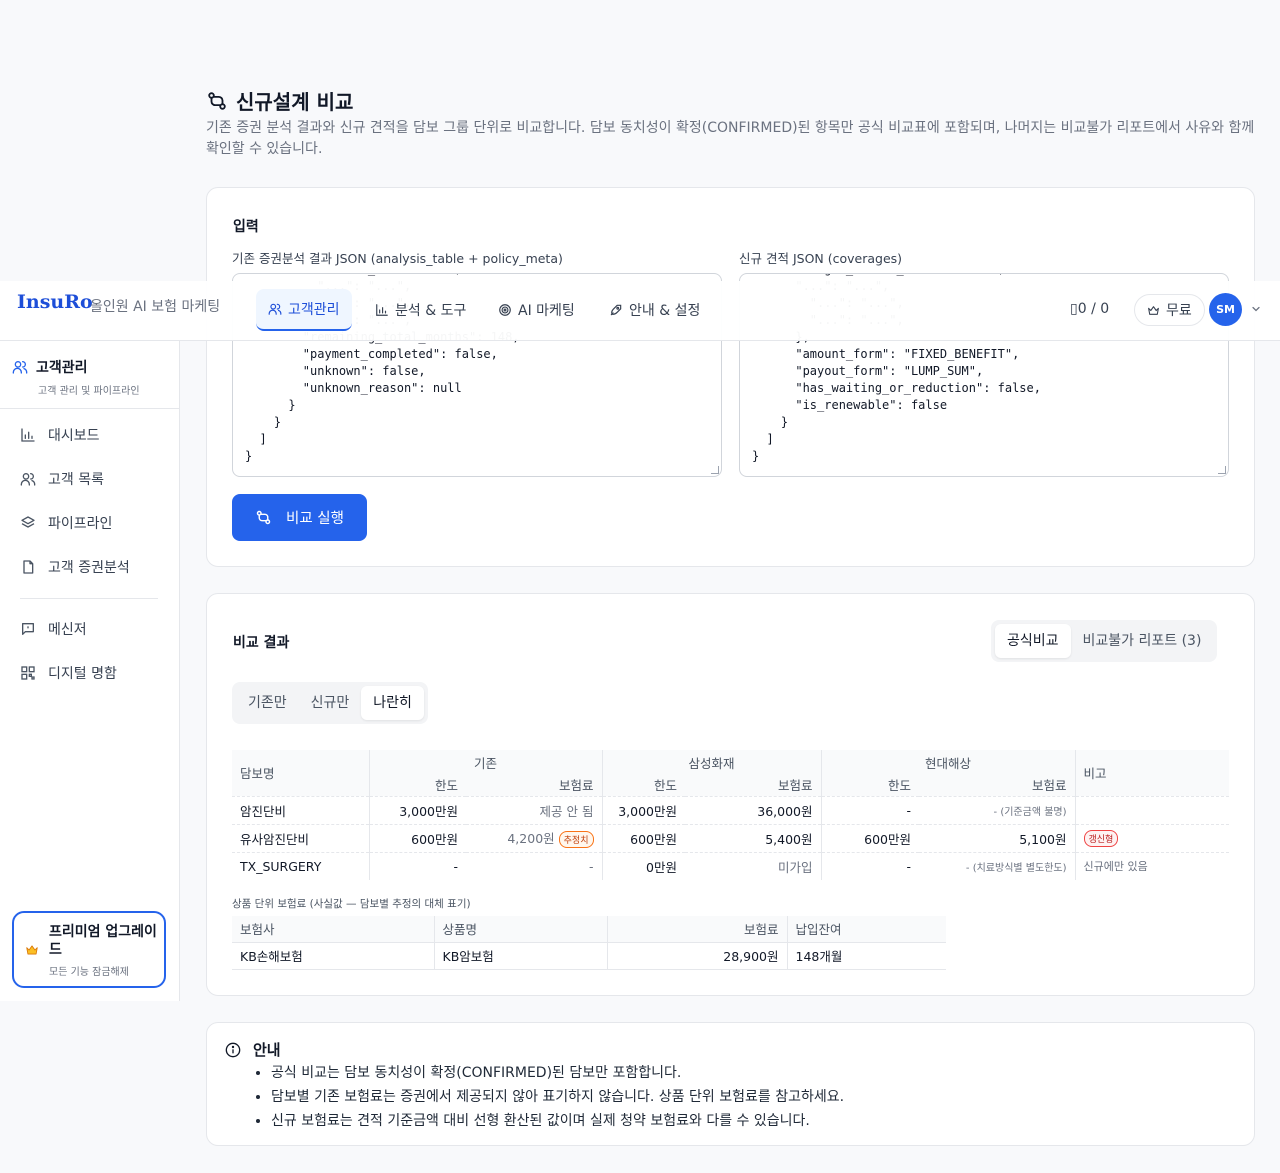 The image size is (1280, 1173). I want to click on nav-tab-customer: 고객관리, so click(304, 310).